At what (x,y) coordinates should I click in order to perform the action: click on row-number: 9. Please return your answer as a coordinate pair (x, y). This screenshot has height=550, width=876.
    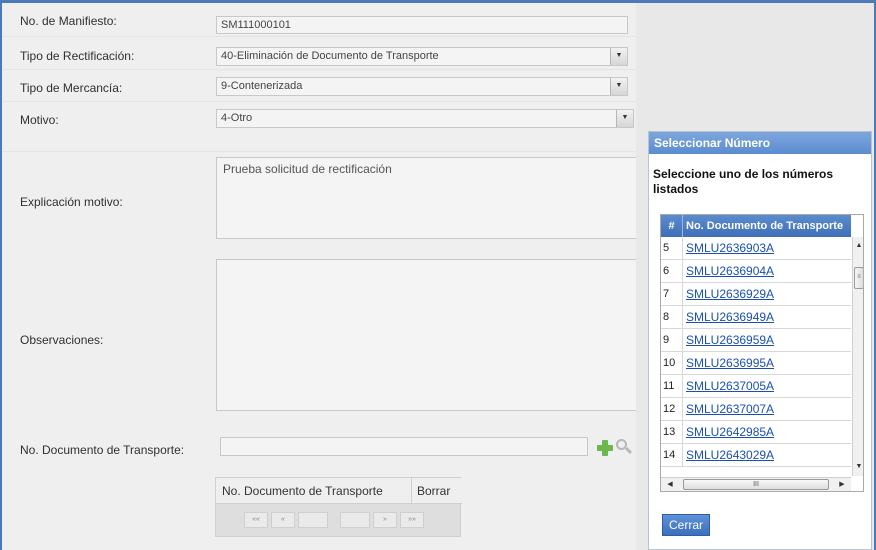
    Looking at the image, I should click on (672, 340).